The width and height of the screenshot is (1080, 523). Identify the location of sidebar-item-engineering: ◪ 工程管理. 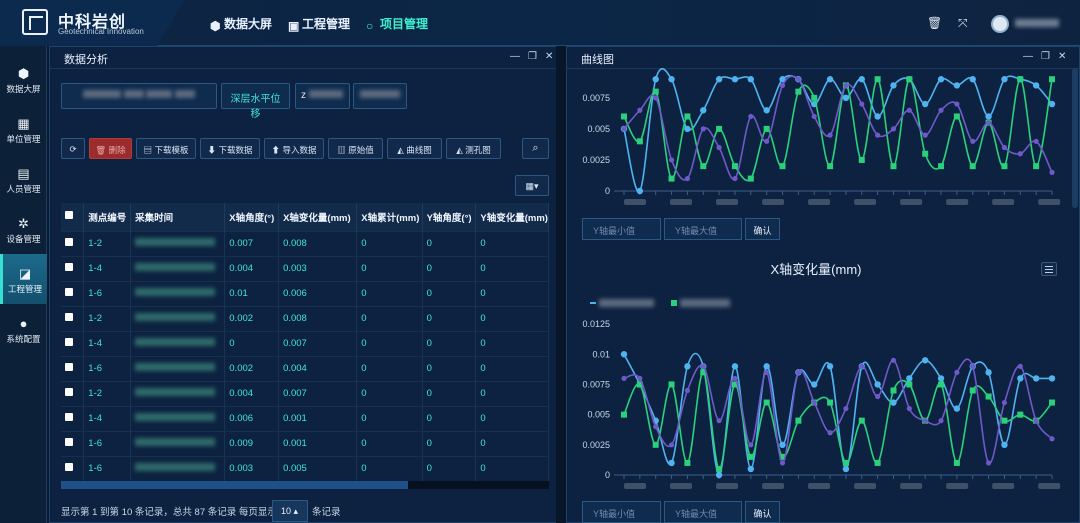
(23, 279).